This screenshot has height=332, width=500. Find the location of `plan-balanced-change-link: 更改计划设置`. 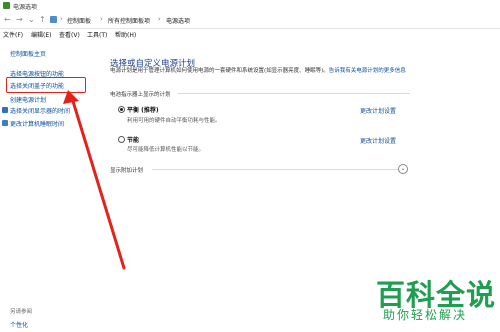

plan-balanced-change-link: 更改计划设置 is located at coordinates (378, 110).